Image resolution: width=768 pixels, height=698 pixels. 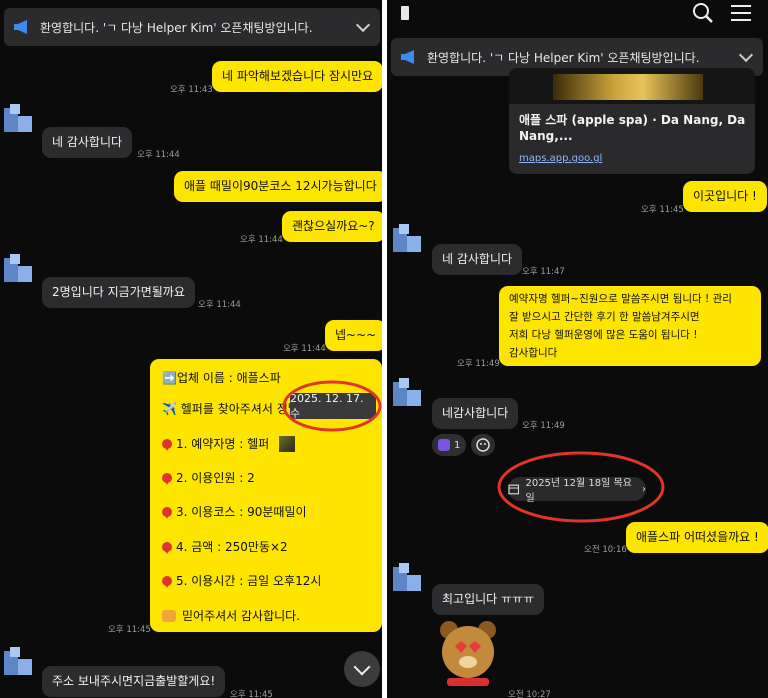 What do you see at coordinates (697, 537) in the screenshot?
I see `message-bubble: 애플스파 어떠셨을까요 !` at bounding box center [697, 537].